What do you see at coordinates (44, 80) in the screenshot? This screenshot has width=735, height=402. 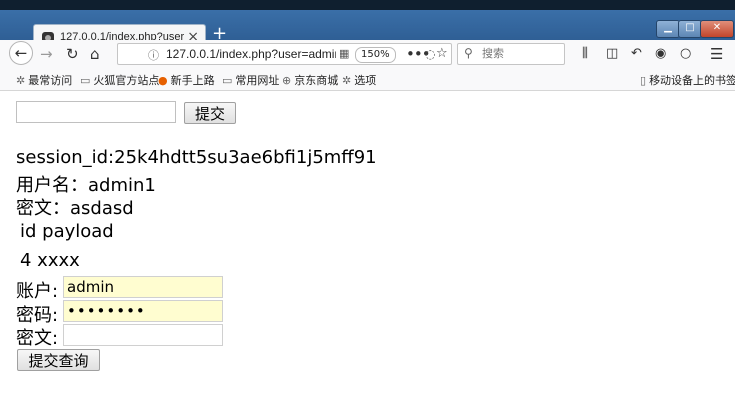 I see `bookmark-most-visited: ✲ 最常访问` at bounding box center [44, 80].